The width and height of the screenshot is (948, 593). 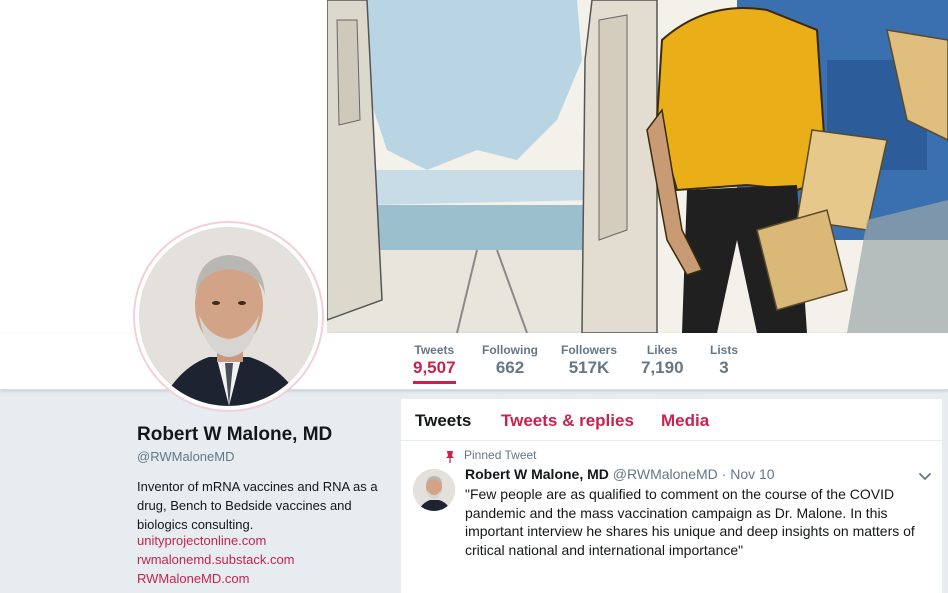 I want to click on pin-icon, so click(x=450, y=456).